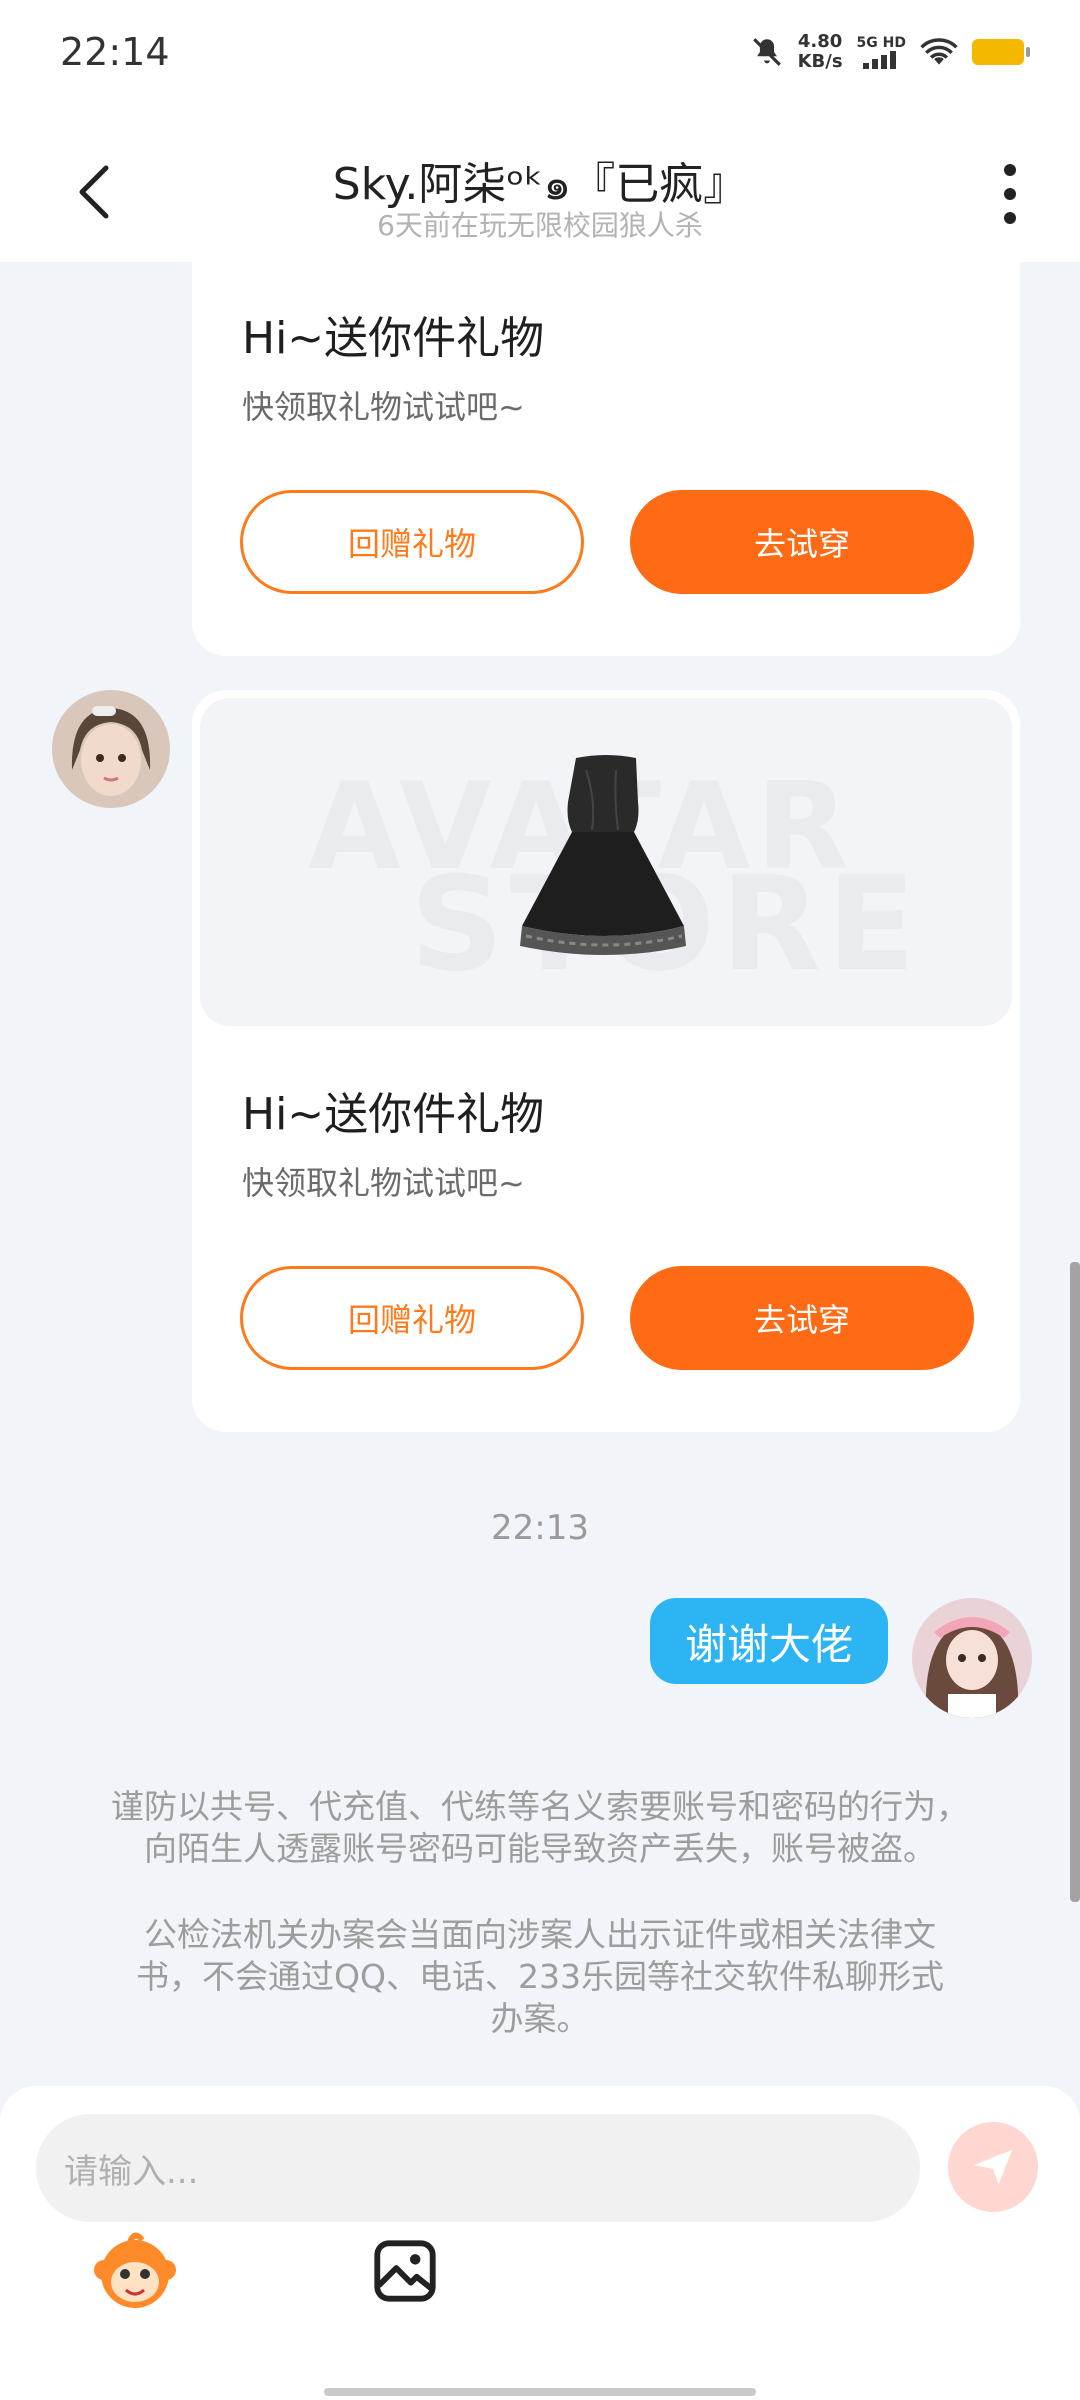  I want to click on image-picker-button, so click(405, 2271).